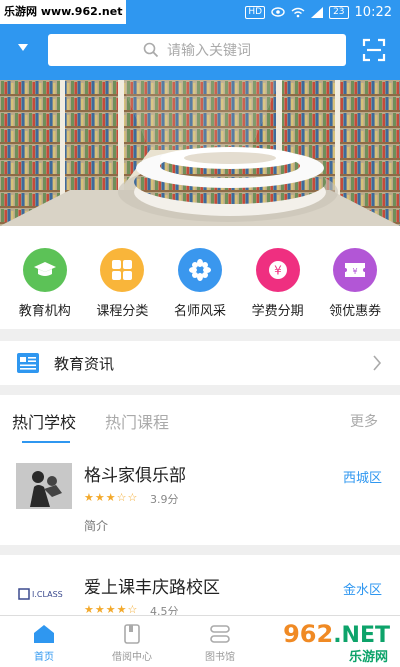  What do you see at coordinates (137, 421) in the screenshot?
I see `tab-hot-courses: 热门课程` at bounding box center [137, 421].